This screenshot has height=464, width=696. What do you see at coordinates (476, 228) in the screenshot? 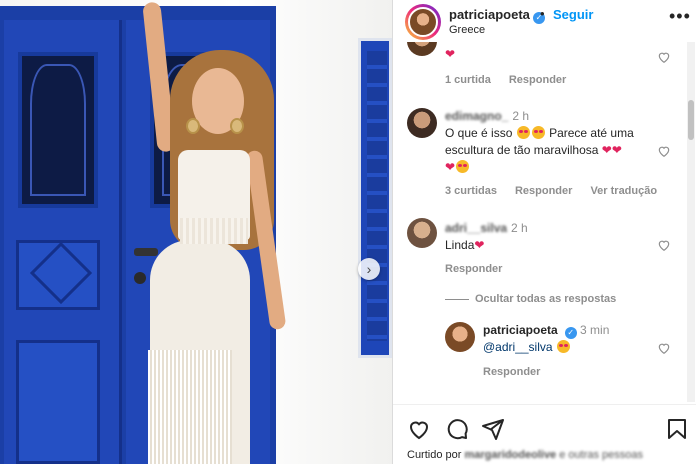
I see `comment-username: adri__silva` at bounding box center [476, 228].